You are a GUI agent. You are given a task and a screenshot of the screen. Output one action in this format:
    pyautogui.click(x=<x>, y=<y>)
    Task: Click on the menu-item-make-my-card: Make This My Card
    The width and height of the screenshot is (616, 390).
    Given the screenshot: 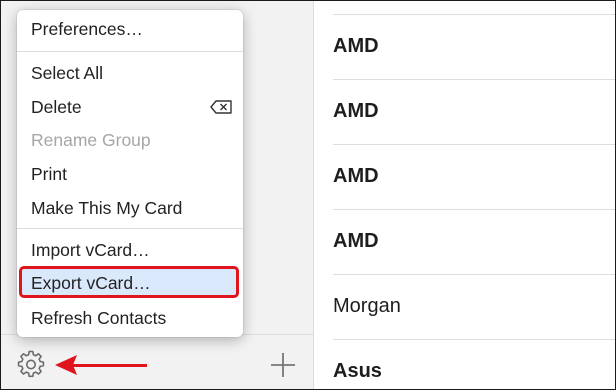 What is the action you would take?
    pyautogui.click(x=130, y=208)
    